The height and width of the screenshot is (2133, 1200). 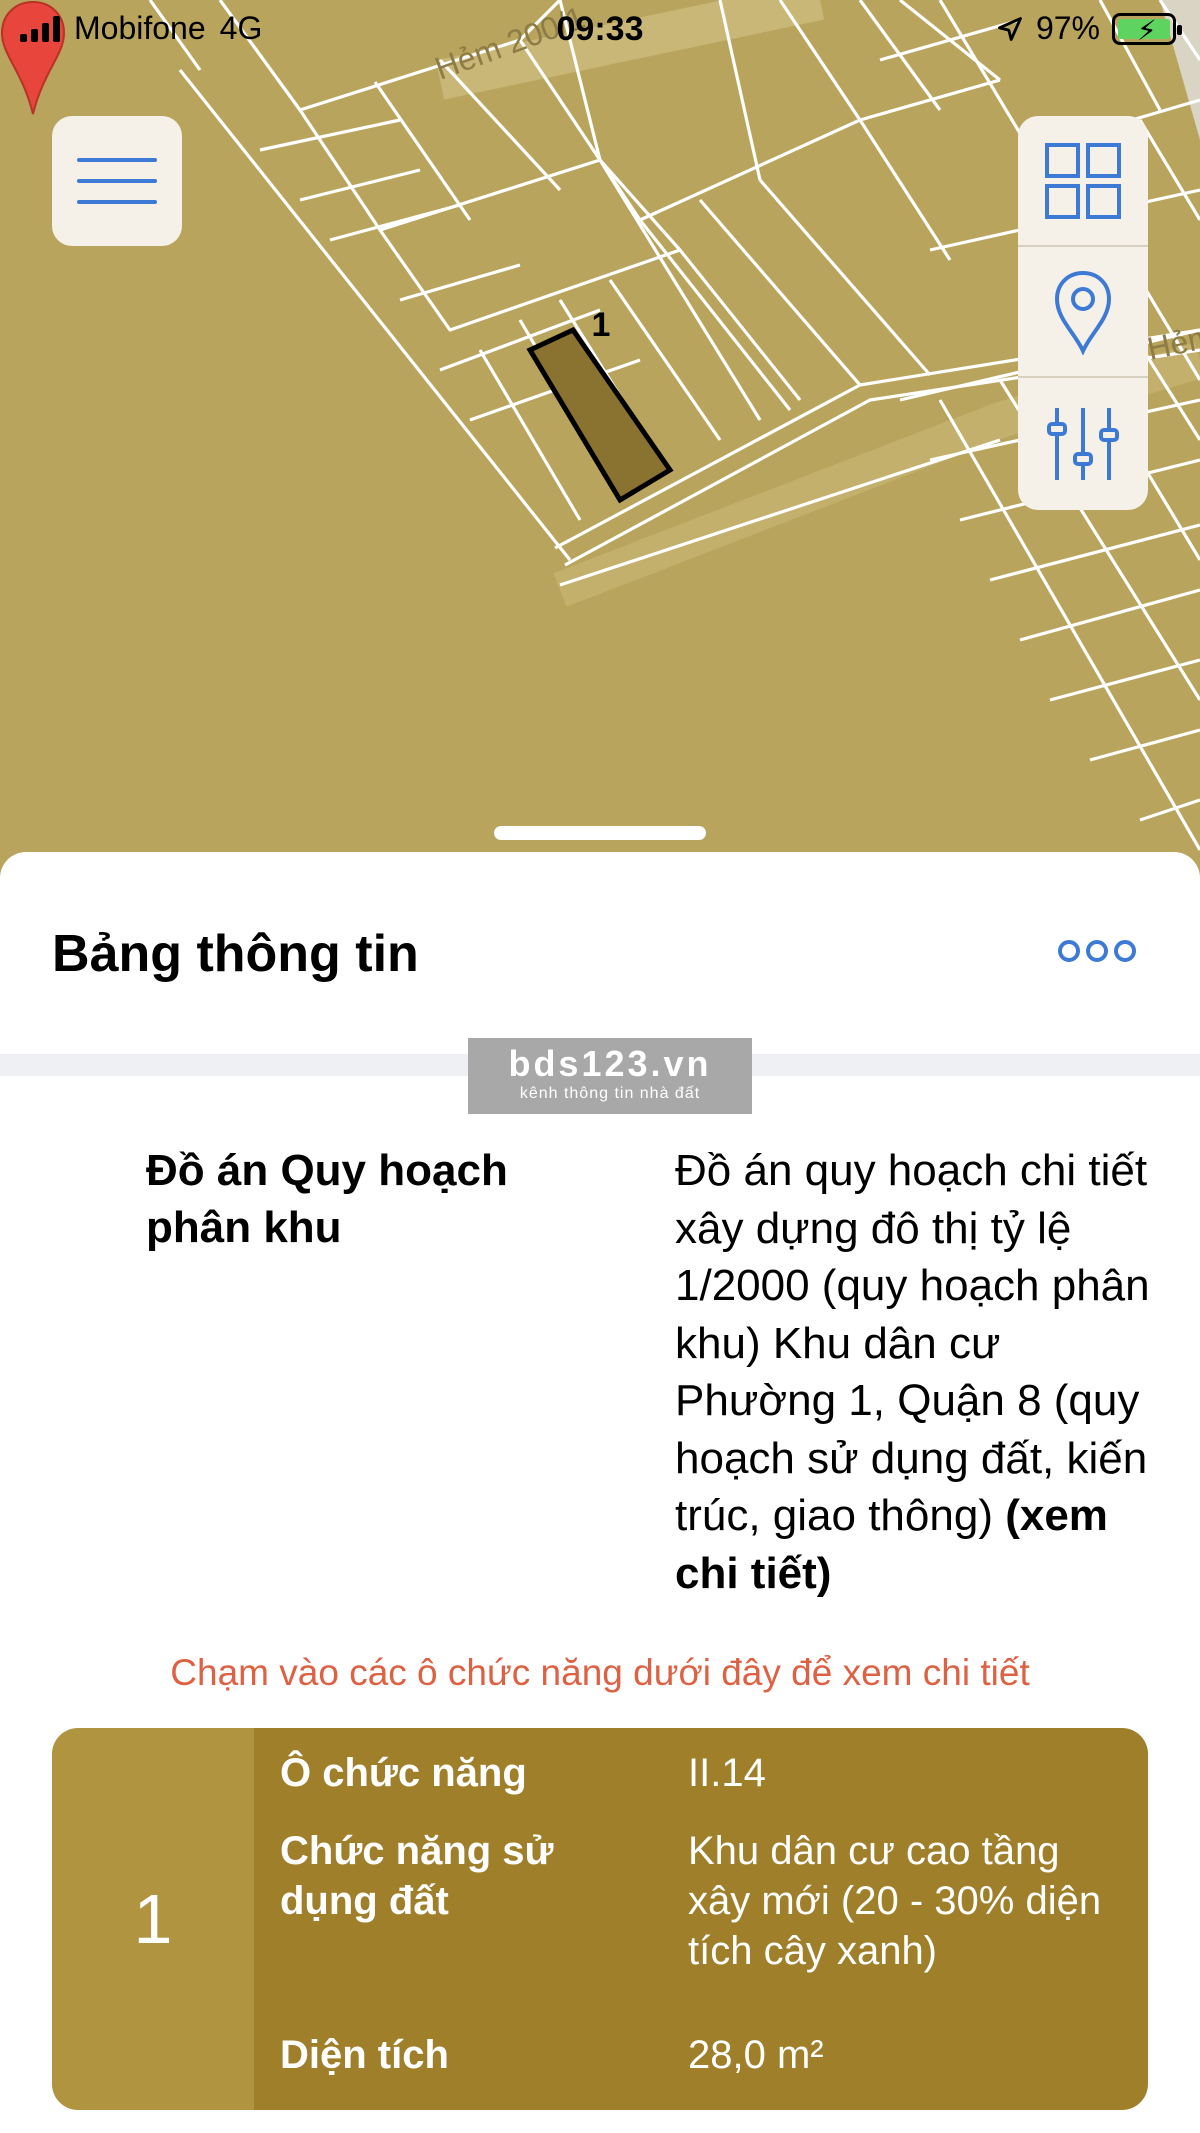 I want to click on layers-button, so click(x=1083, y=181).